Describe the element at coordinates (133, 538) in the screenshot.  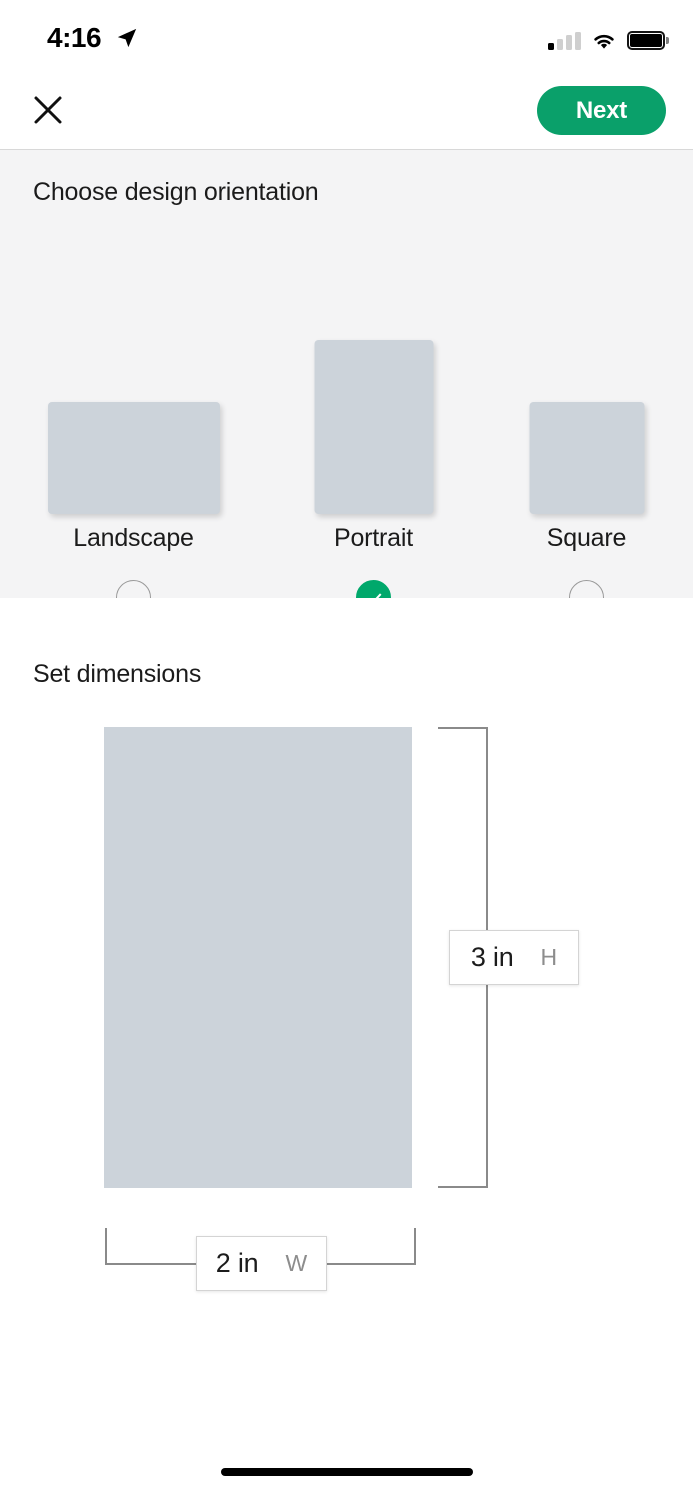
I see `orientation-label-landscape: Landscape` at that location.